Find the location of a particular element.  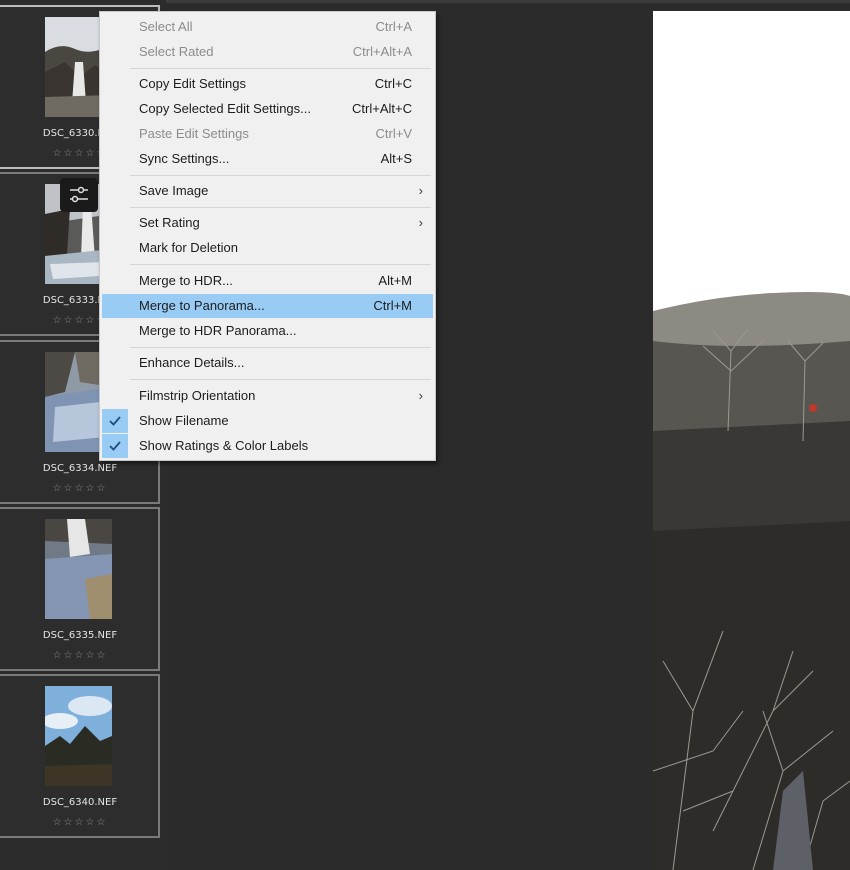

sliders-icon is located at coordinates (79, 194).